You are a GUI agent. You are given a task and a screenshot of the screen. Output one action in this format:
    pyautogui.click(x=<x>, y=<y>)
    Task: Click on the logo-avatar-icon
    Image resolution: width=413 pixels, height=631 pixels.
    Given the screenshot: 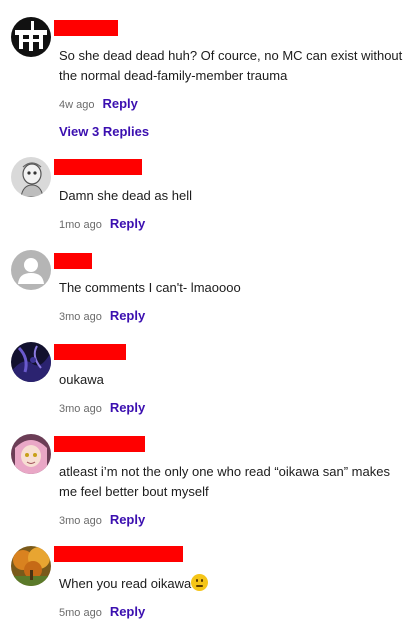 What is the action you would take?
    pyautogui.click(x=31, y=37)
    